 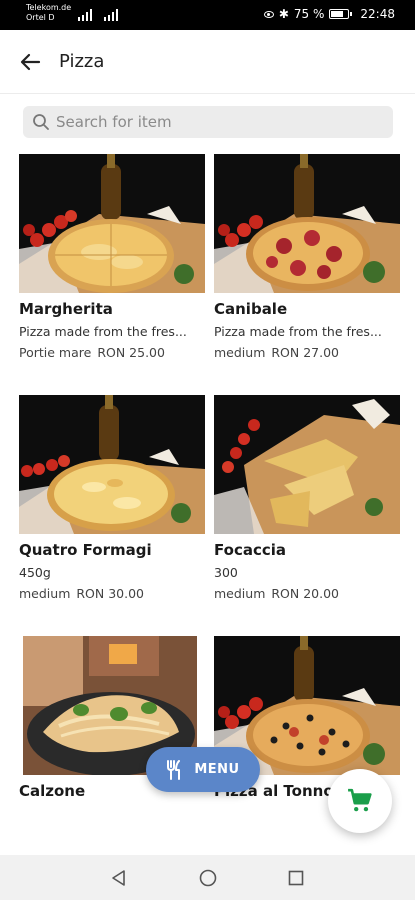 I want to click on search-icon, so click(x=41, y=122).